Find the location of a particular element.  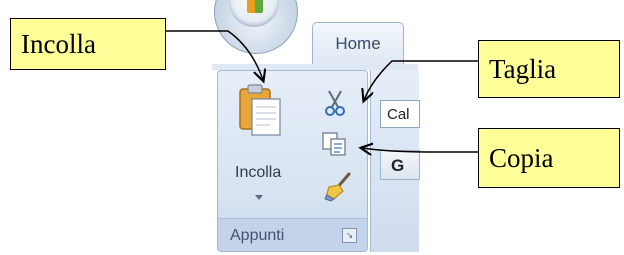

arrow-paste is located at coordinates (214, 55).